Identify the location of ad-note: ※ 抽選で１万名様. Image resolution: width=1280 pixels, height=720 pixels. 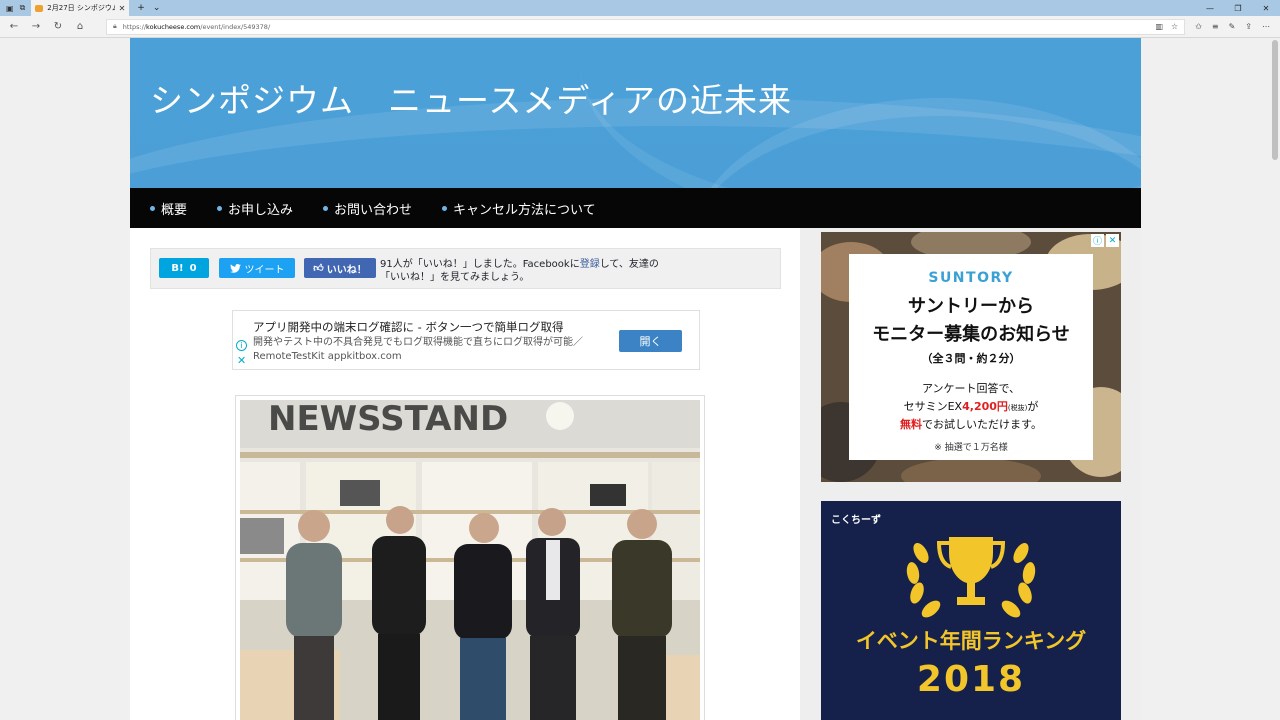
(971, 448).